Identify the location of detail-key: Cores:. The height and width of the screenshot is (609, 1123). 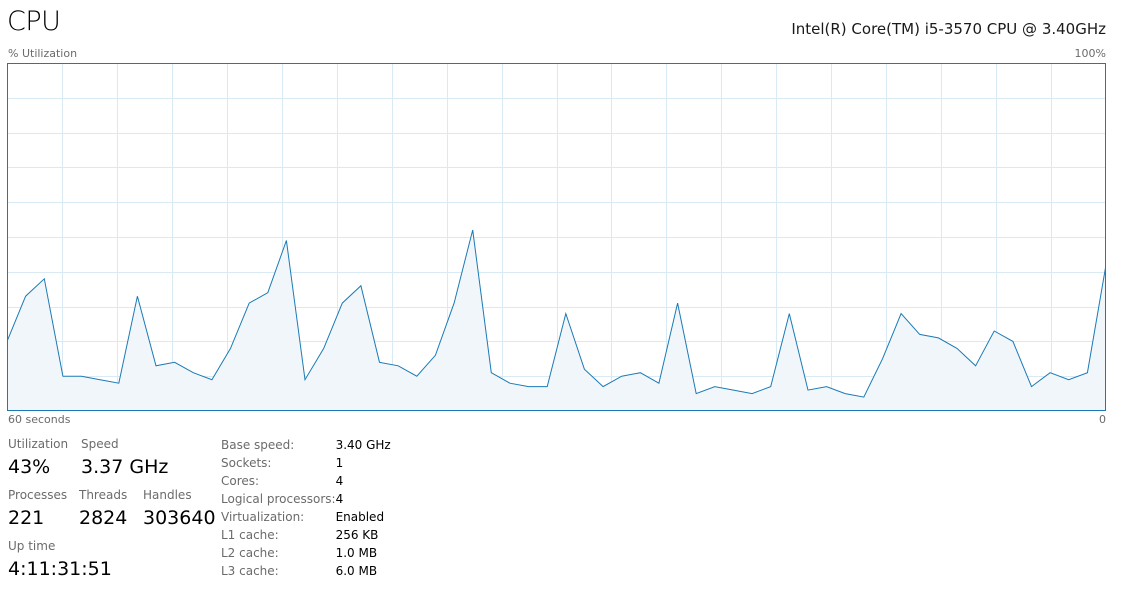
(240, 481).